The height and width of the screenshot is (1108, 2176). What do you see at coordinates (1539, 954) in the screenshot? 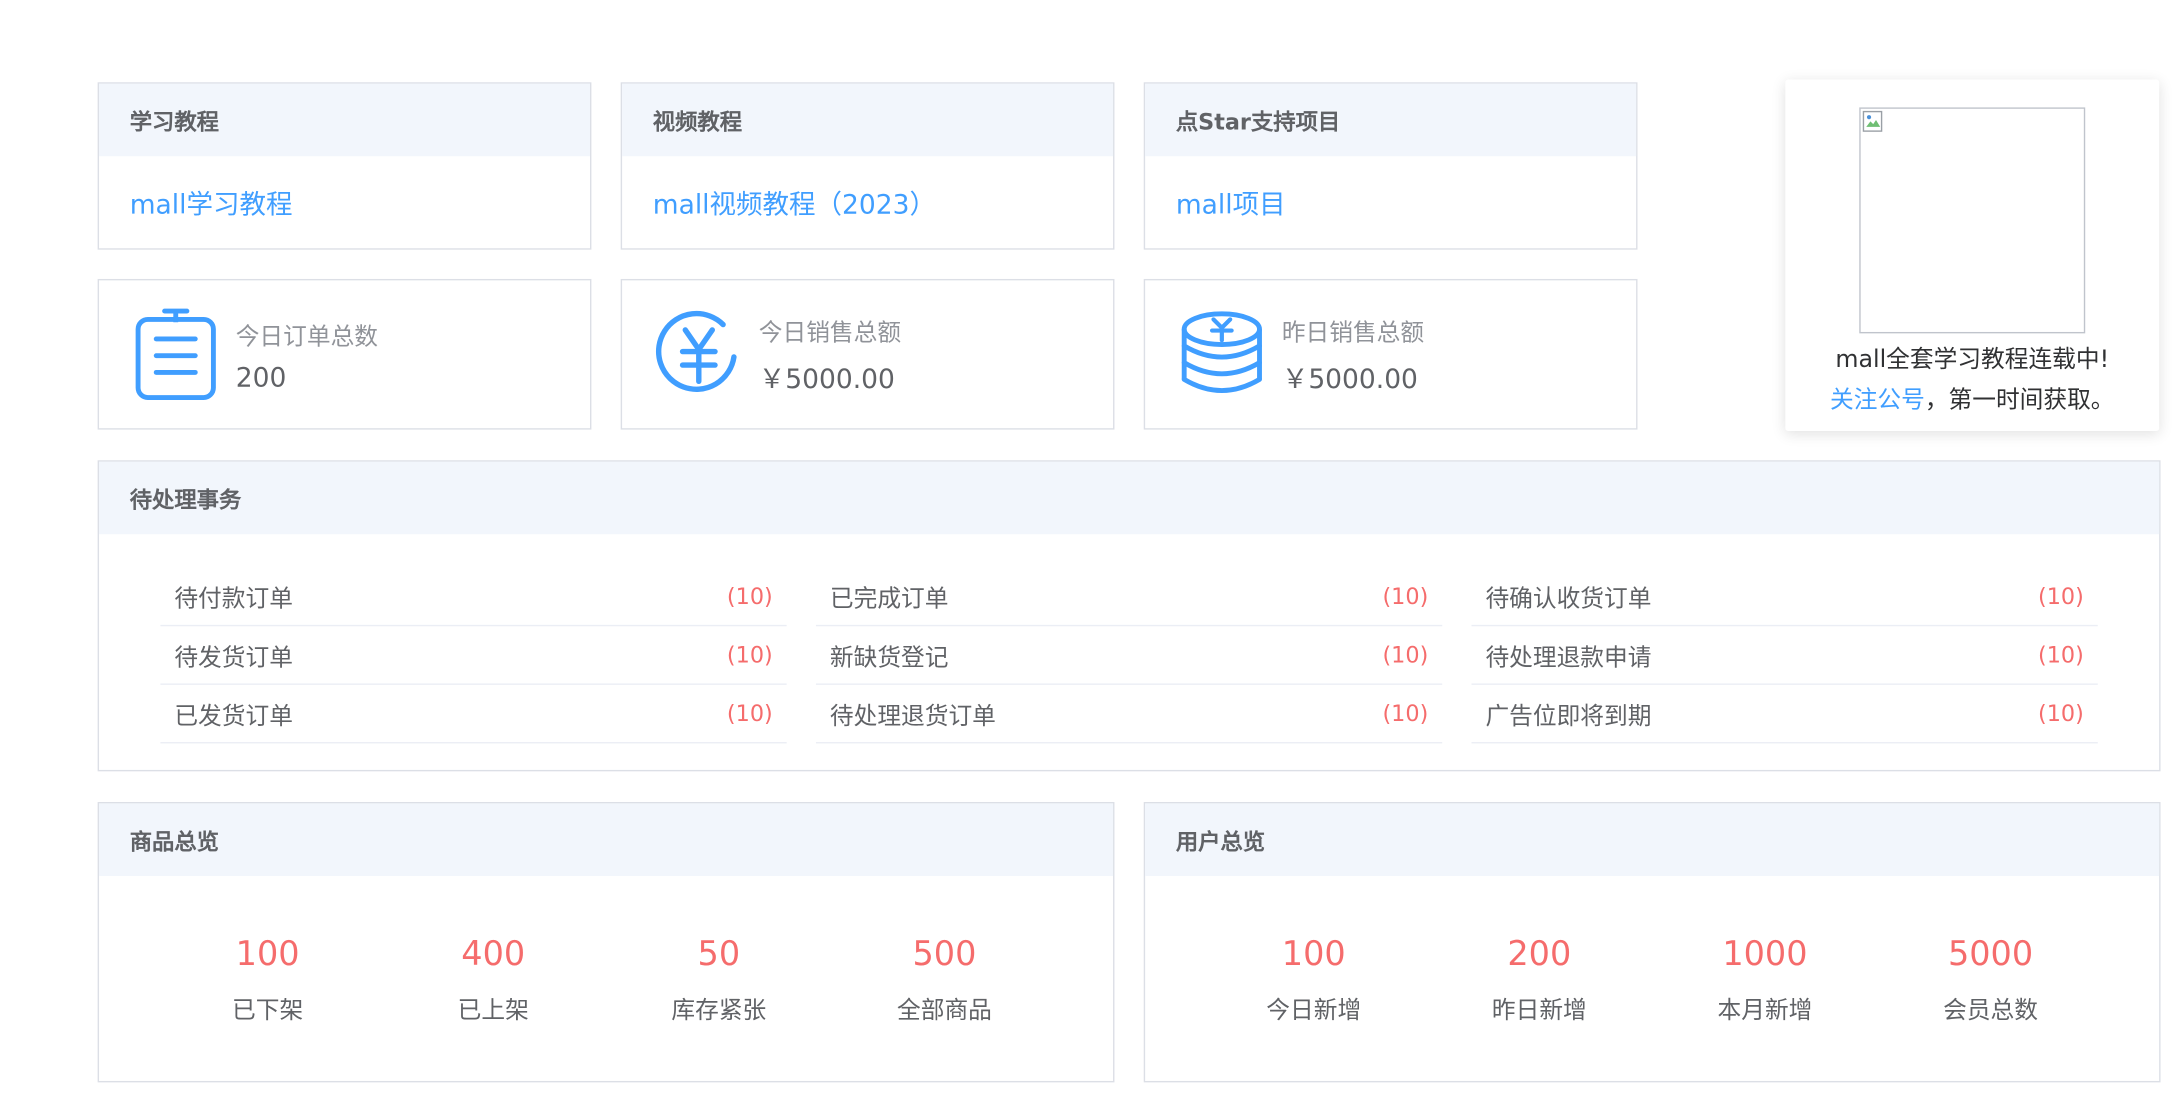
I see `overview-value: 200` at bounding box center [1539, 954].